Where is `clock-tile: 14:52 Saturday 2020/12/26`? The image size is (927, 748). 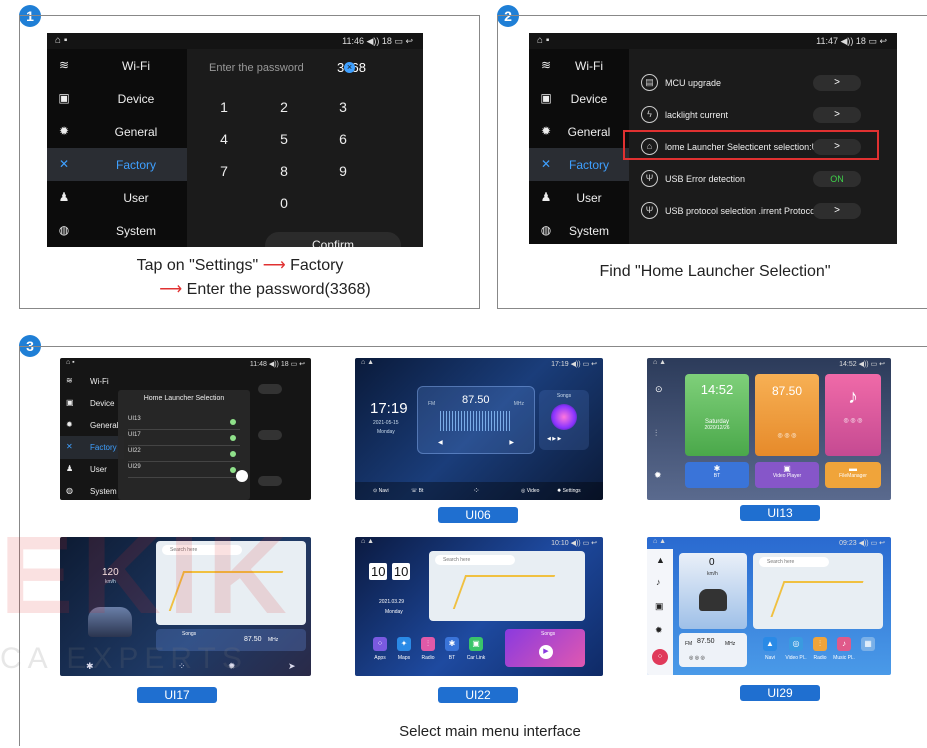 clock-tile: 14:52 Saturday 2020/12/26 is located at coordinates (717, 415).